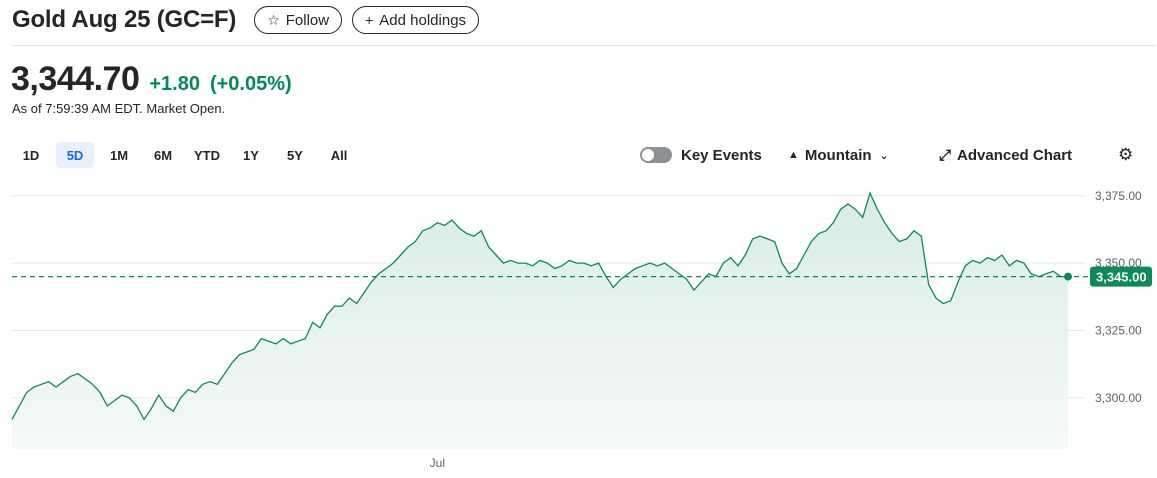 Image resolution: width=1157 pixels, height=478 pixels. What do you see at coordinates (273, 20) in the screenshot?
I see `star-icon: ☆` at bounding box center [273, 20].